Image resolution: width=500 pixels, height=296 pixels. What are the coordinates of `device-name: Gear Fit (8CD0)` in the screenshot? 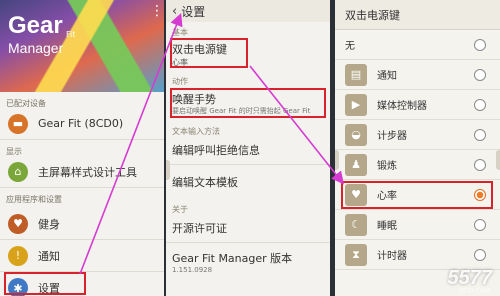 It's located at (81, 123).